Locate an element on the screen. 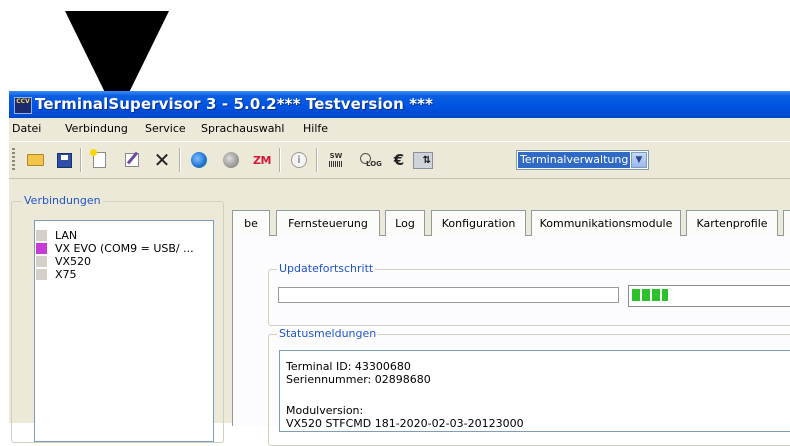 The image size is (790, 446). swap-icon: ⇅ is located at coordinates (423, 160).